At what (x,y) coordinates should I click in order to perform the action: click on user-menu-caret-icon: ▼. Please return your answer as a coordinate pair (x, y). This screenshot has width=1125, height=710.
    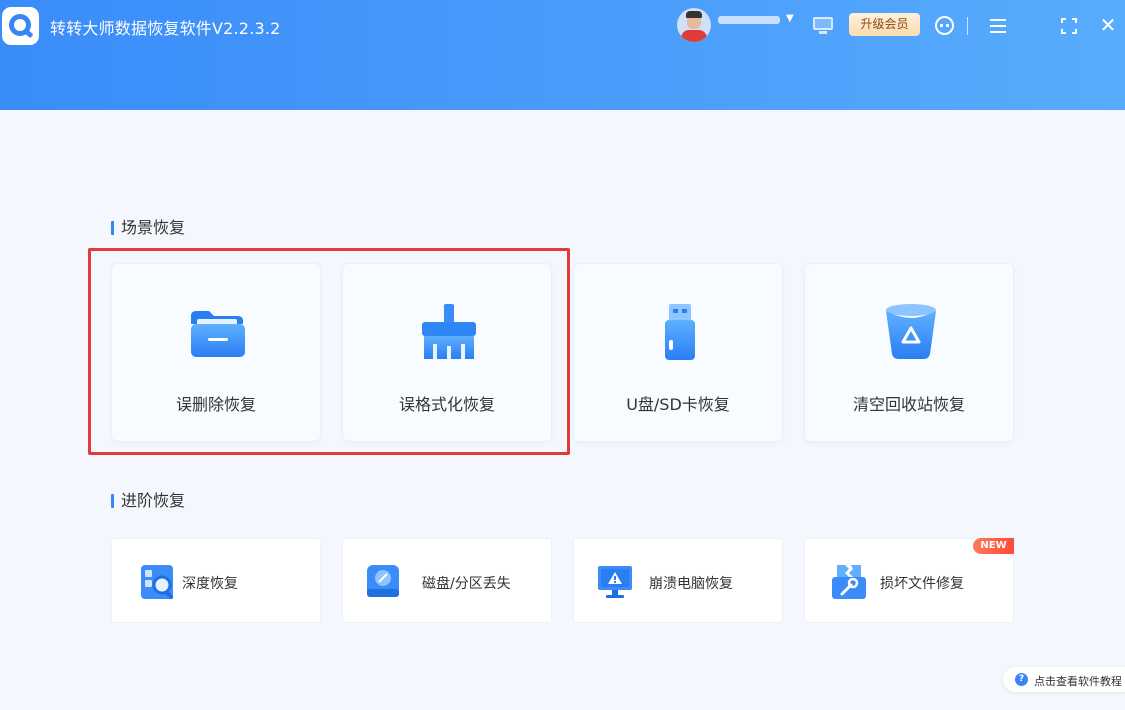
    Looking at the image, I should click on (790, 18).